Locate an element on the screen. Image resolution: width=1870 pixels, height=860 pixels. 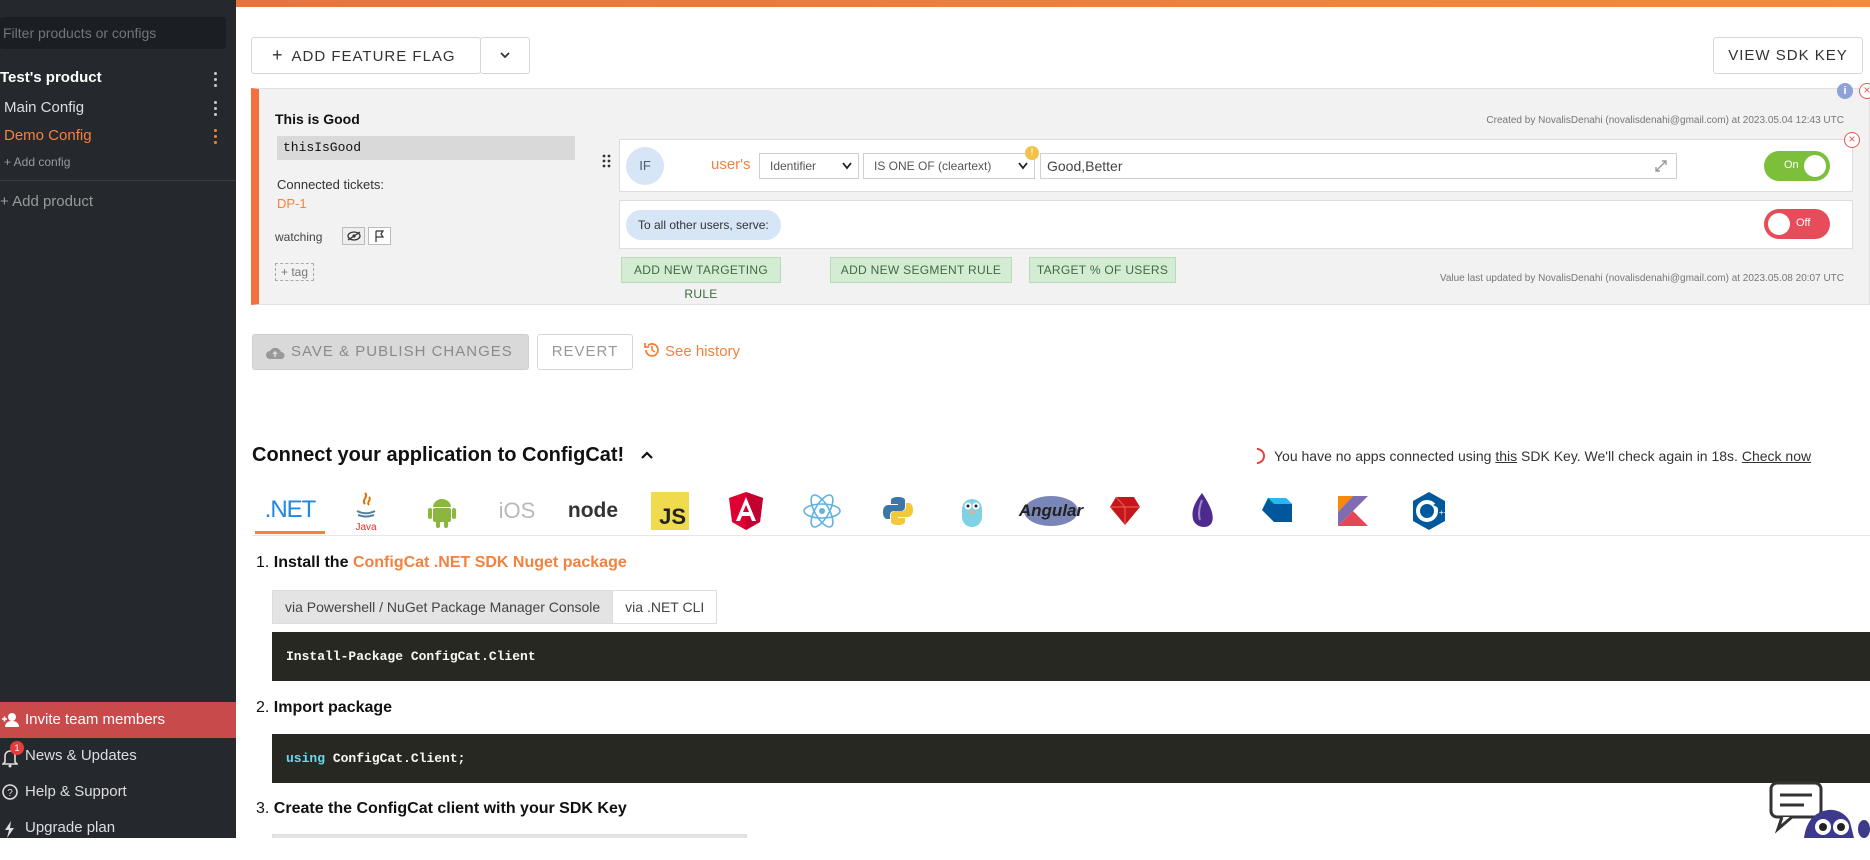
sdk-tab-elixir is located at coordinates (1202, 511).